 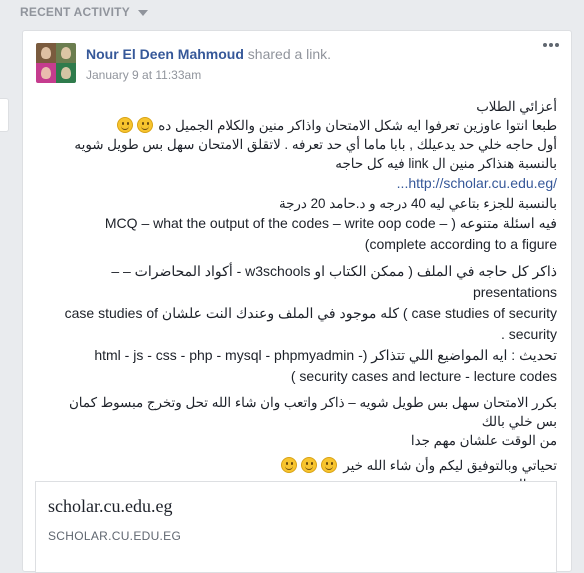 I want to click on link-preview-title: scholar.cu.edu.eg, so click(x=110, y=506).